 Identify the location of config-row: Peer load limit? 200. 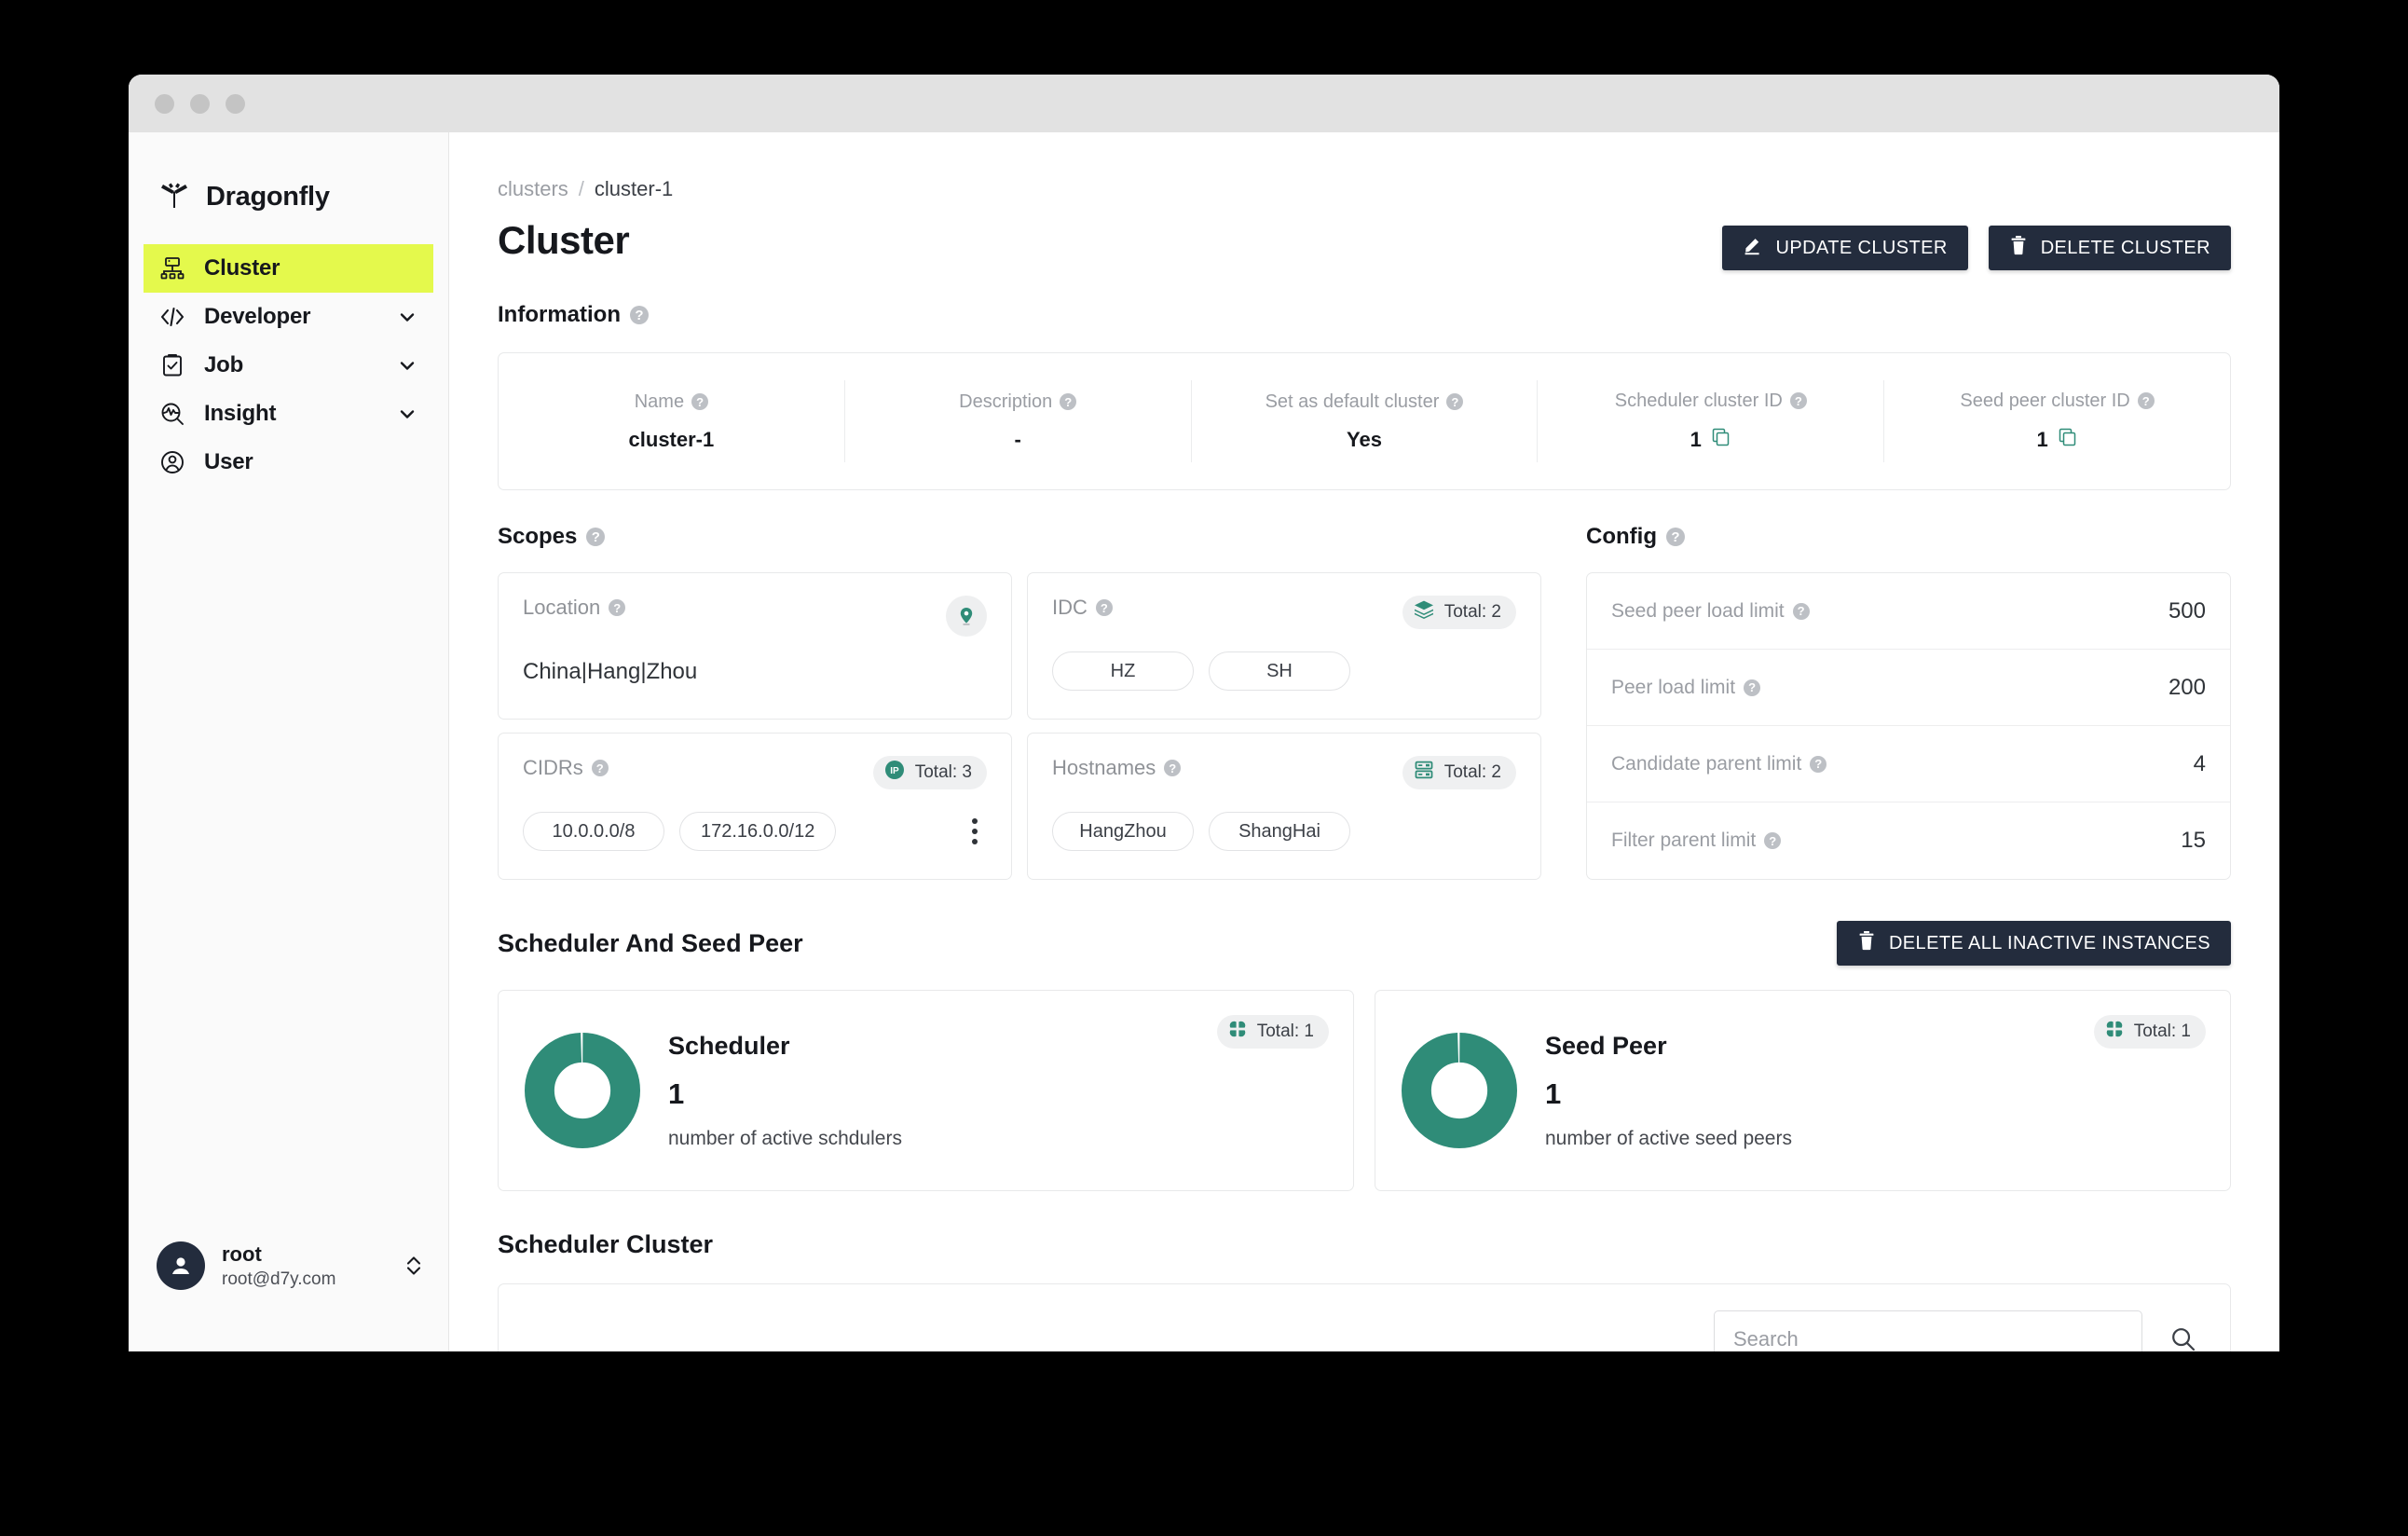
(1908, 688).